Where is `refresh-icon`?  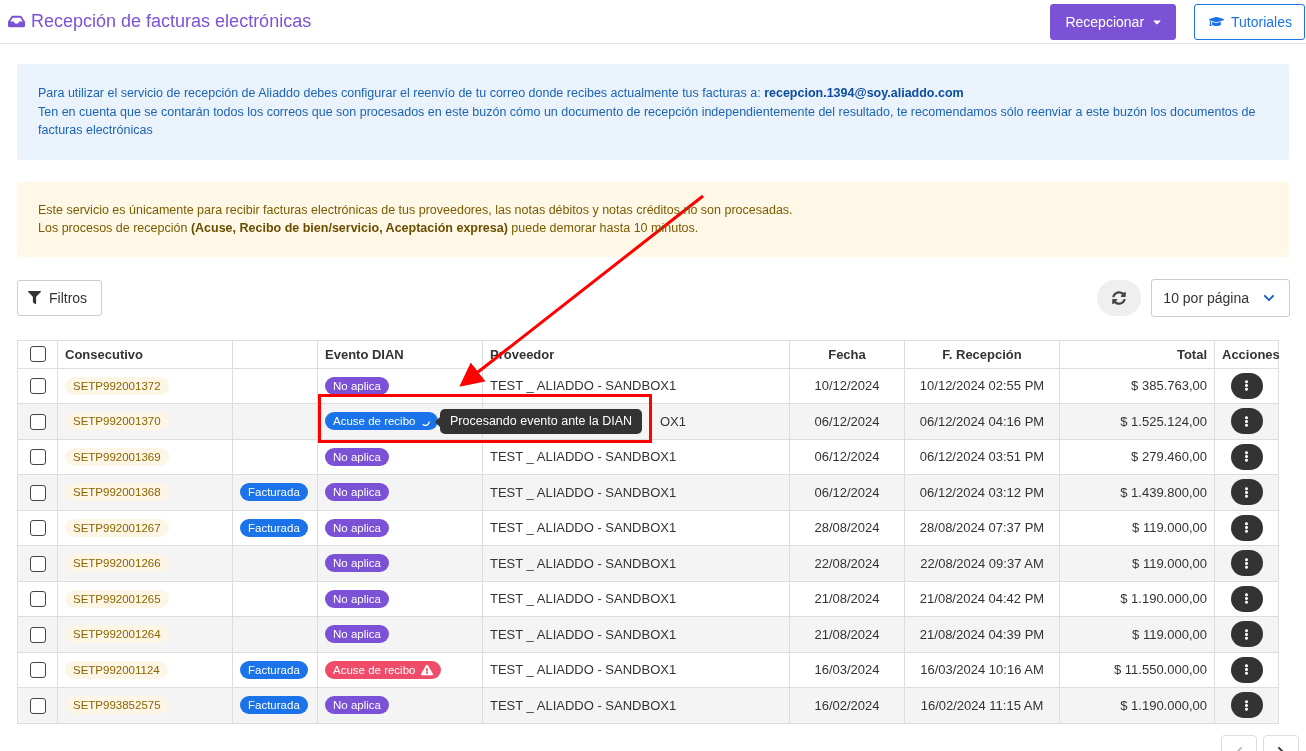 refresh-icon is located at coordinates (1119, 297).